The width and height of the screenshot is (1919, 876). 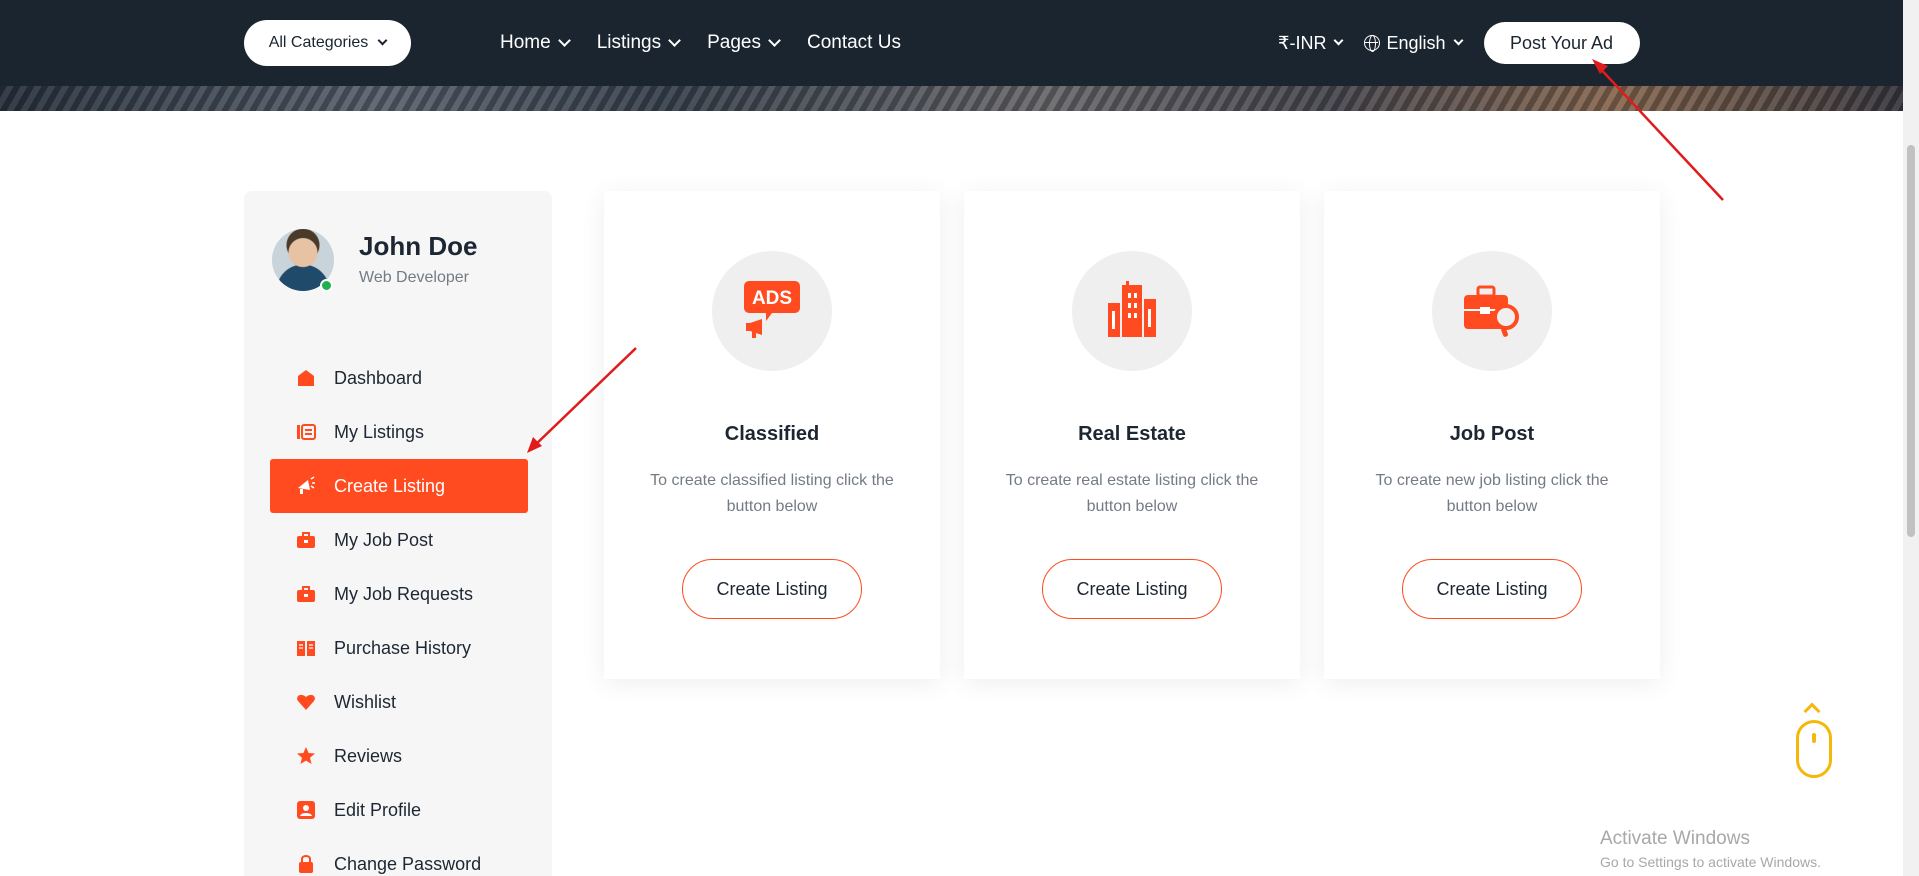 I want to click on create-job-listing-button: Create Listing, so click(x=1492, y=589).